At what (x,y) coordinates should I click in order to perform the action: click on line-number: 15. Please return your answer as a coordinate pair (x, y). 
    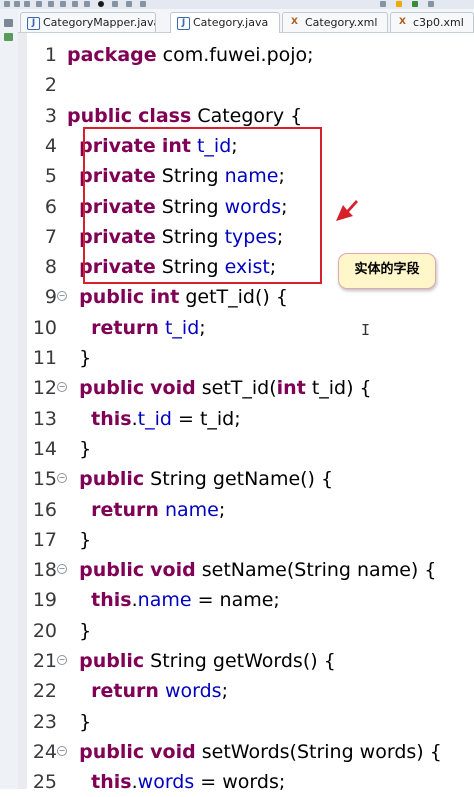
    Looking at the image, I should click on (44, 479).